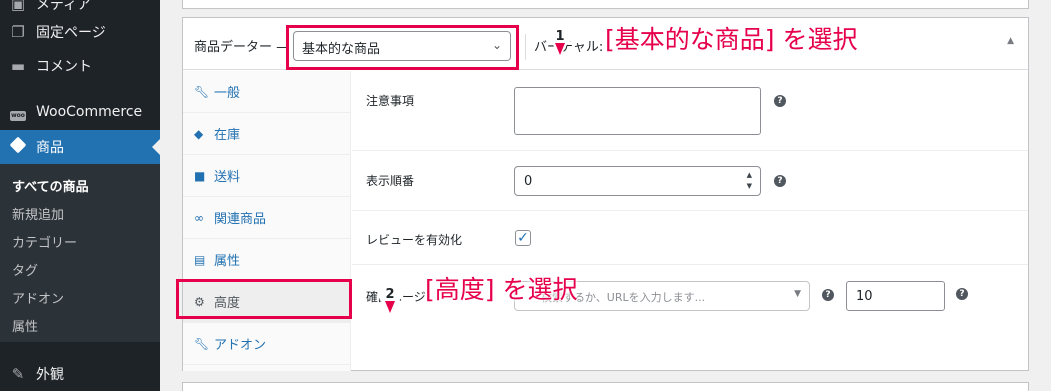 This screenshot has height=391, width=1051. I want to click on menu-order-input: 0 ▲ ▼, so click(637, 181).